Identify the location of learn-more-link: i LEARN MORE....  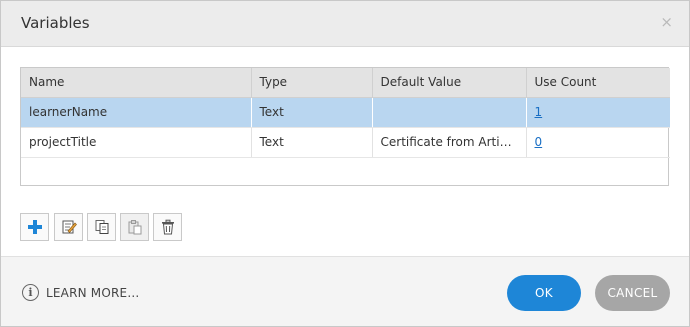
(80, 292).